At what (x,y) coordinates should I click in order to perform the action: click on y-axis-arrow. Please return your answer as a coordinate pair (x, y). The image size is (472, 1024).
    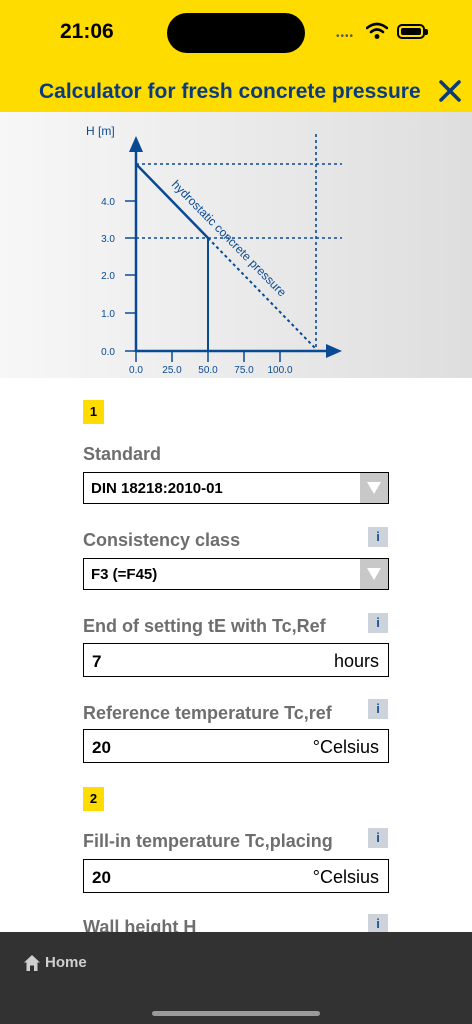
    Looking at the image, I should click on (136, 144).